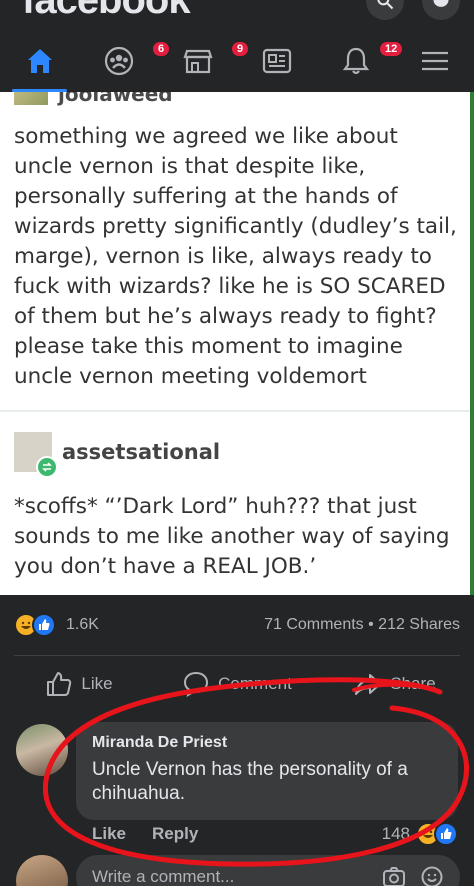 The width and height of the screenshot is (474, 886). I want to click on share-icon, so click(368, 684).